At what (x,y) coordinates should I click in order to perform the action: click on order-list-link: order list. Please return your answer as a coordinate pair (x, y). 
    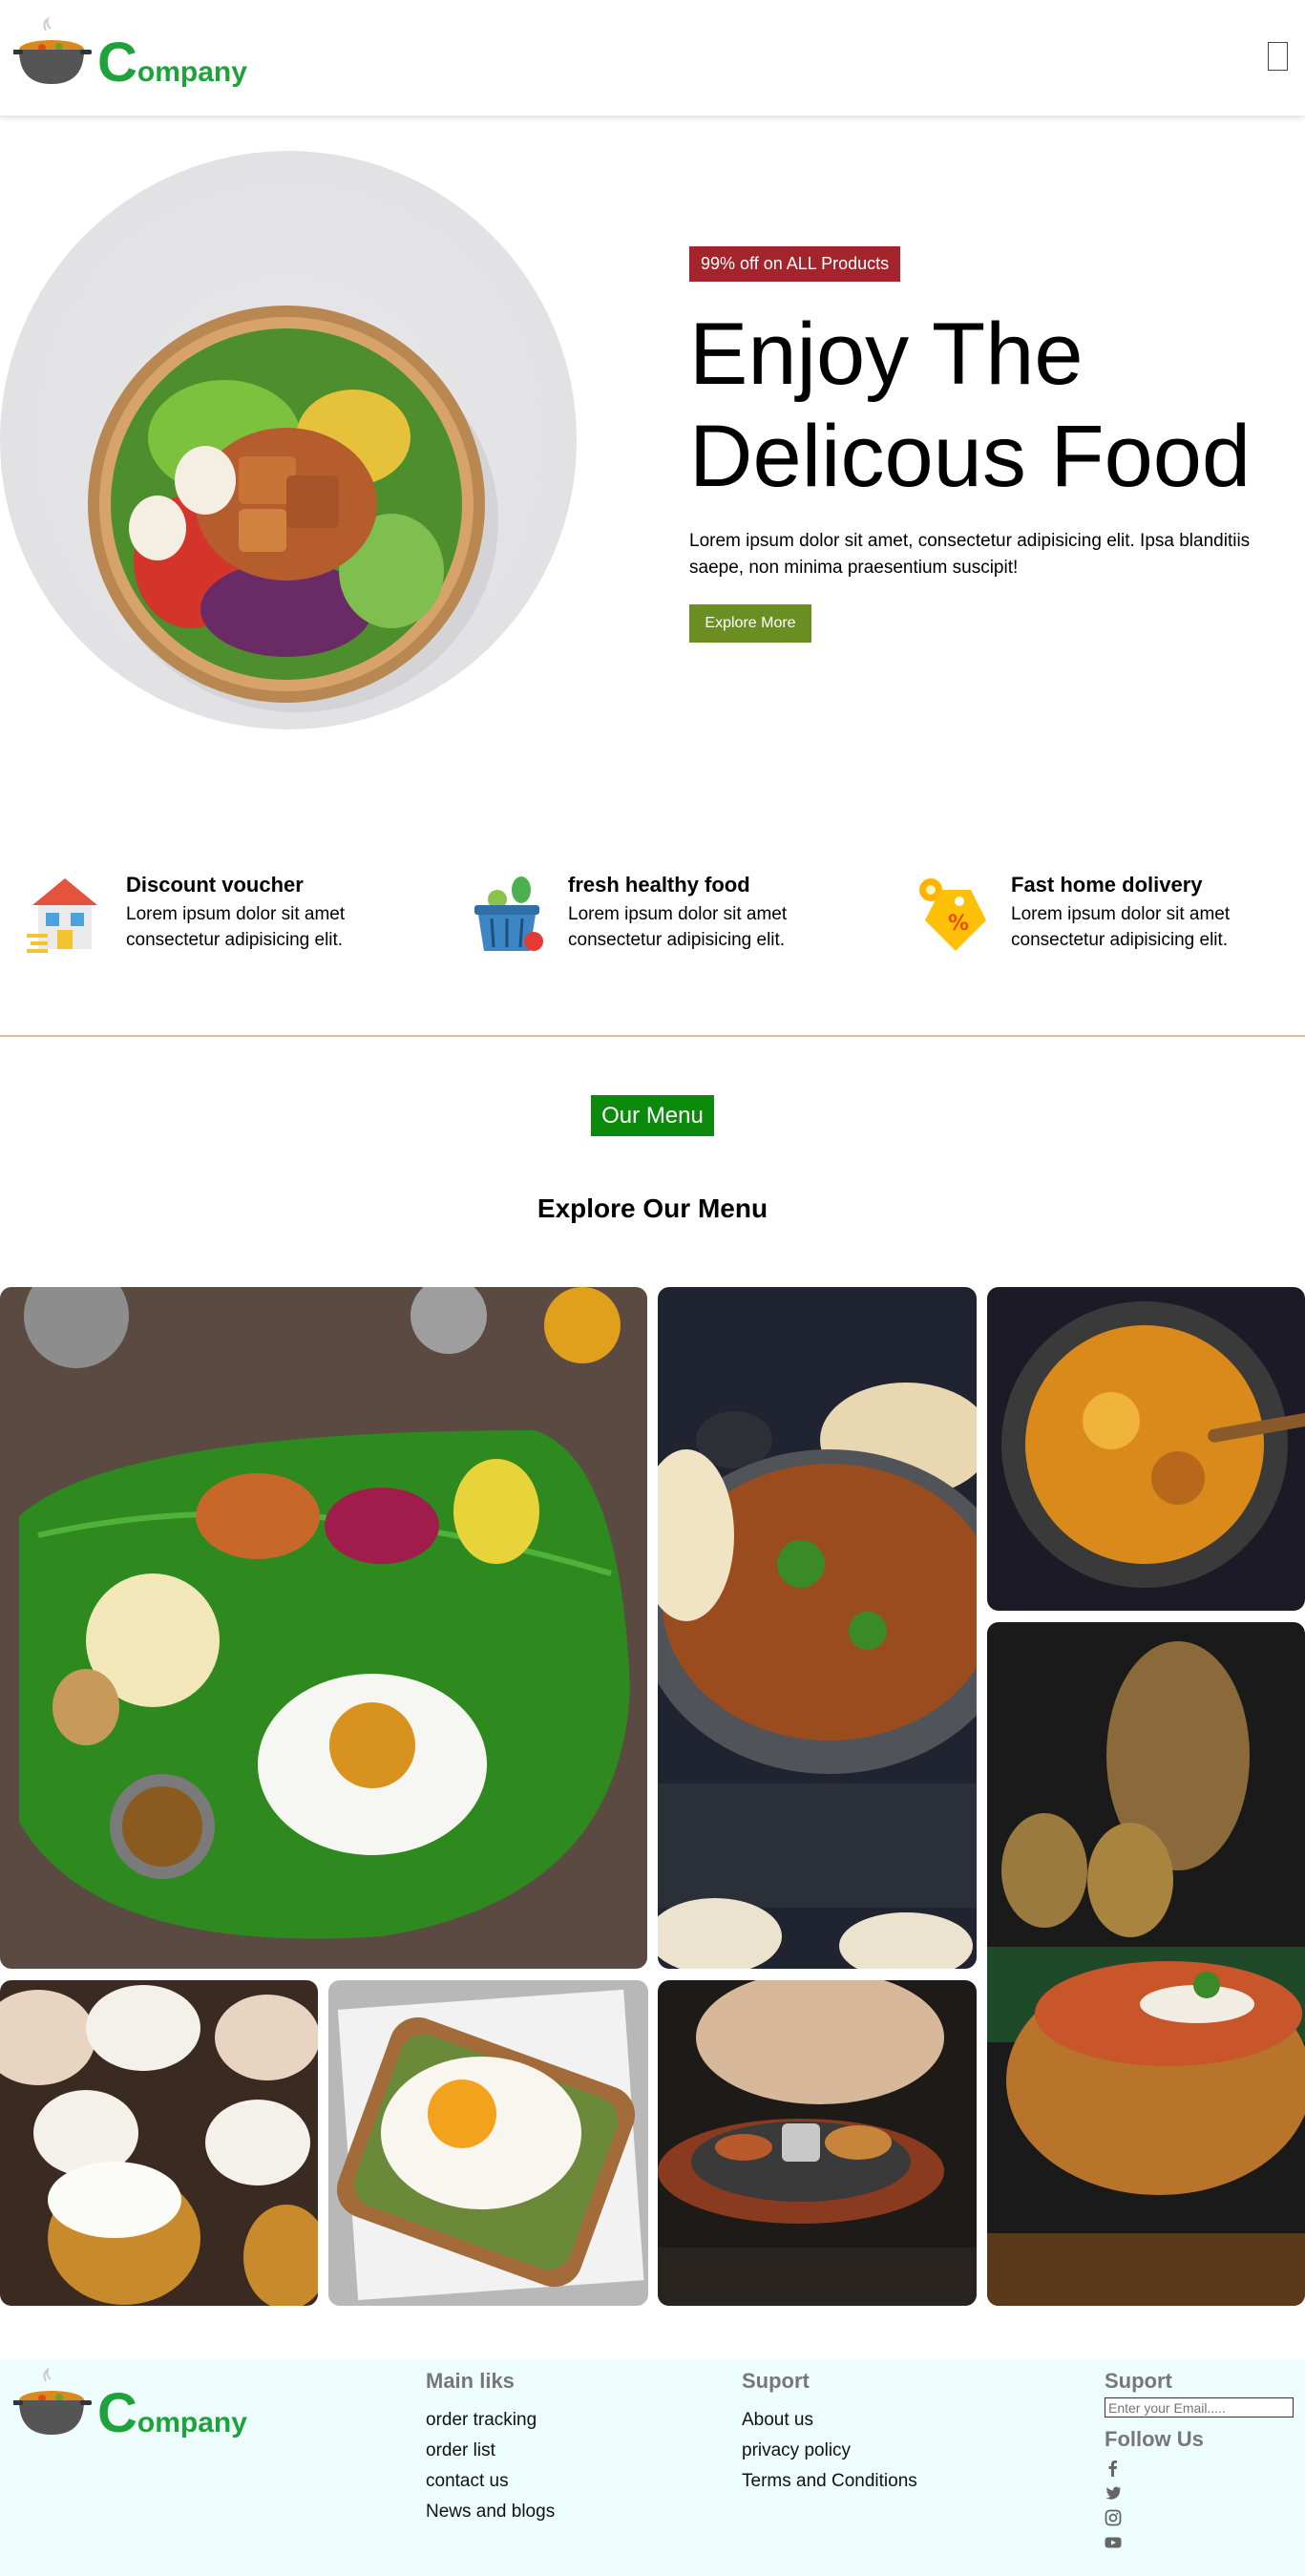
    Looking at the image, I should click on (491, 2451).